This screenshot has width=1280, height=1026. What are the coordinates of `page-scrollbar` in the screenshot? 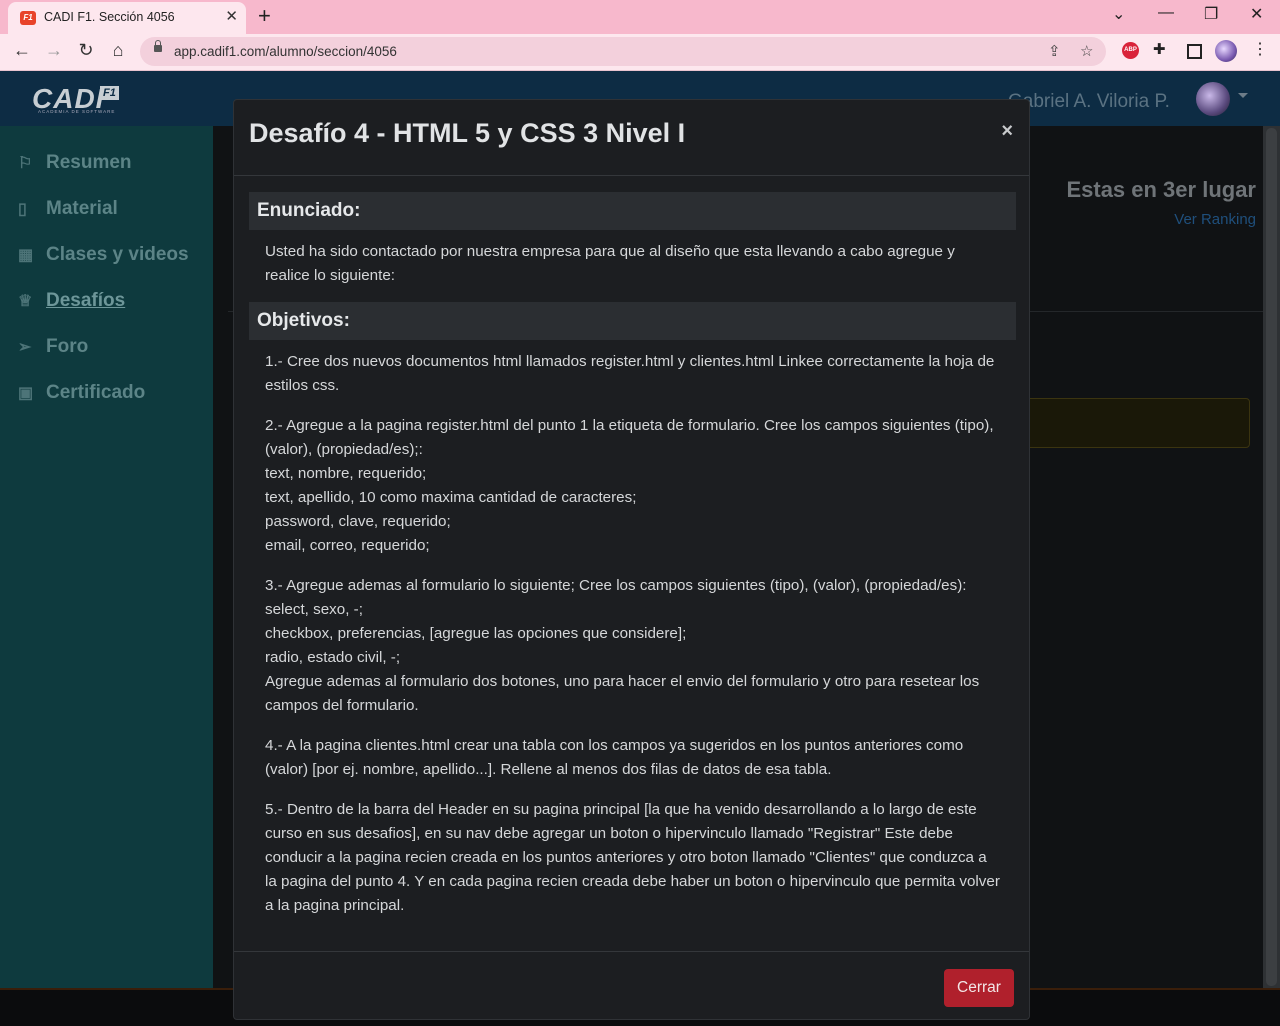 It's located at (1271, 557).